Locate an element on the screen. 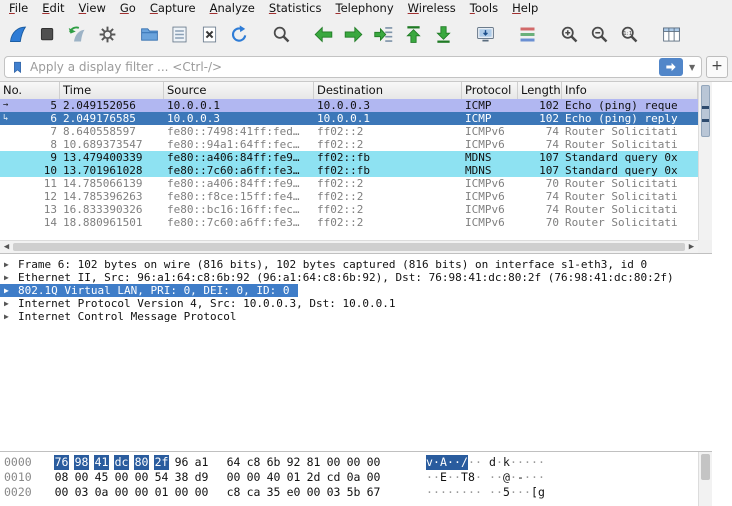 The height and width of the screenshot is (506, 732). zoom-out-button is located at coordinates (599, 35).